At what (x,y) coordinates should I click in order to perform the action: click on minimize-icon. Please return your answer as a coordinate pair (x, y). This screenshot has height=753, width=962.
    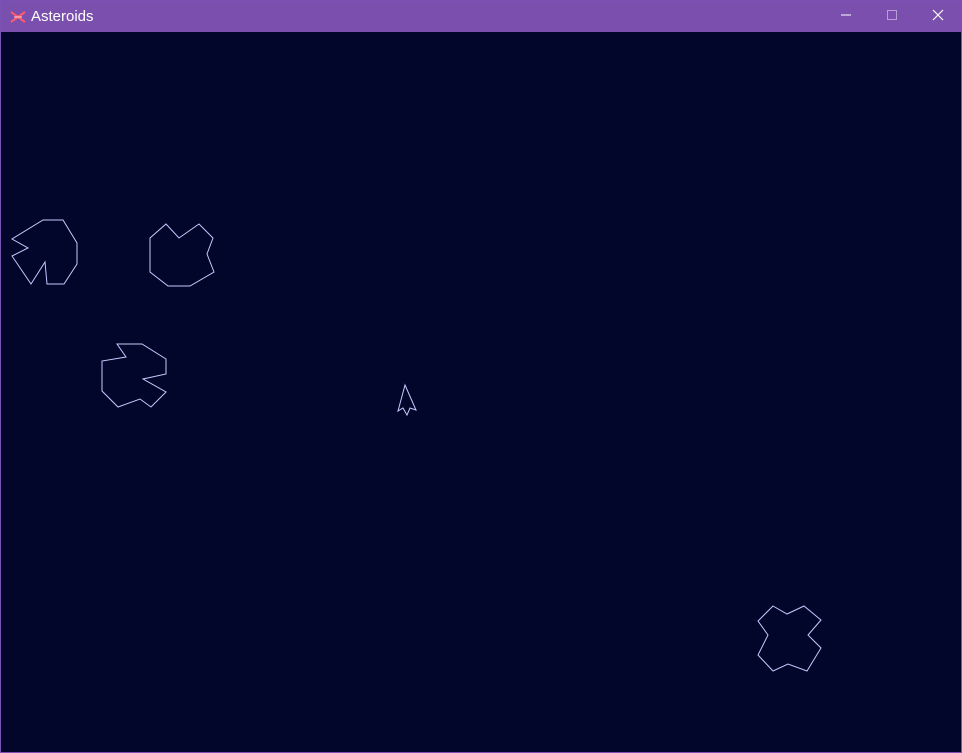
    Looking at the image, I should click on (846, 17).